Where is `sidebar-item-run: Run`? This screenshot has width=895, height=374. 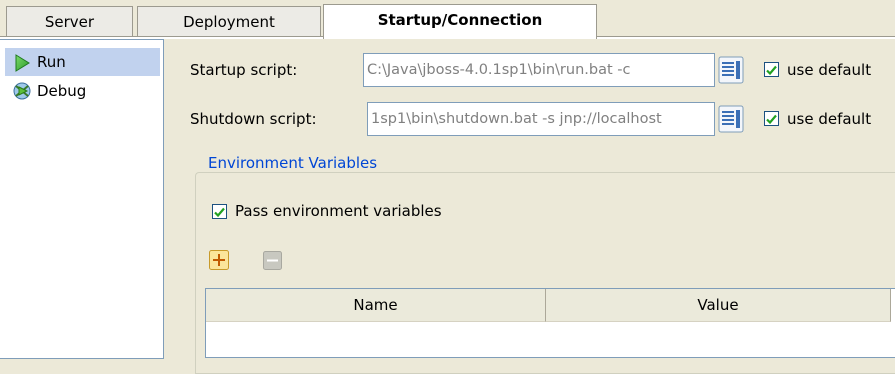 sidebar-item-run: Run is located at coordinates (82, 62).